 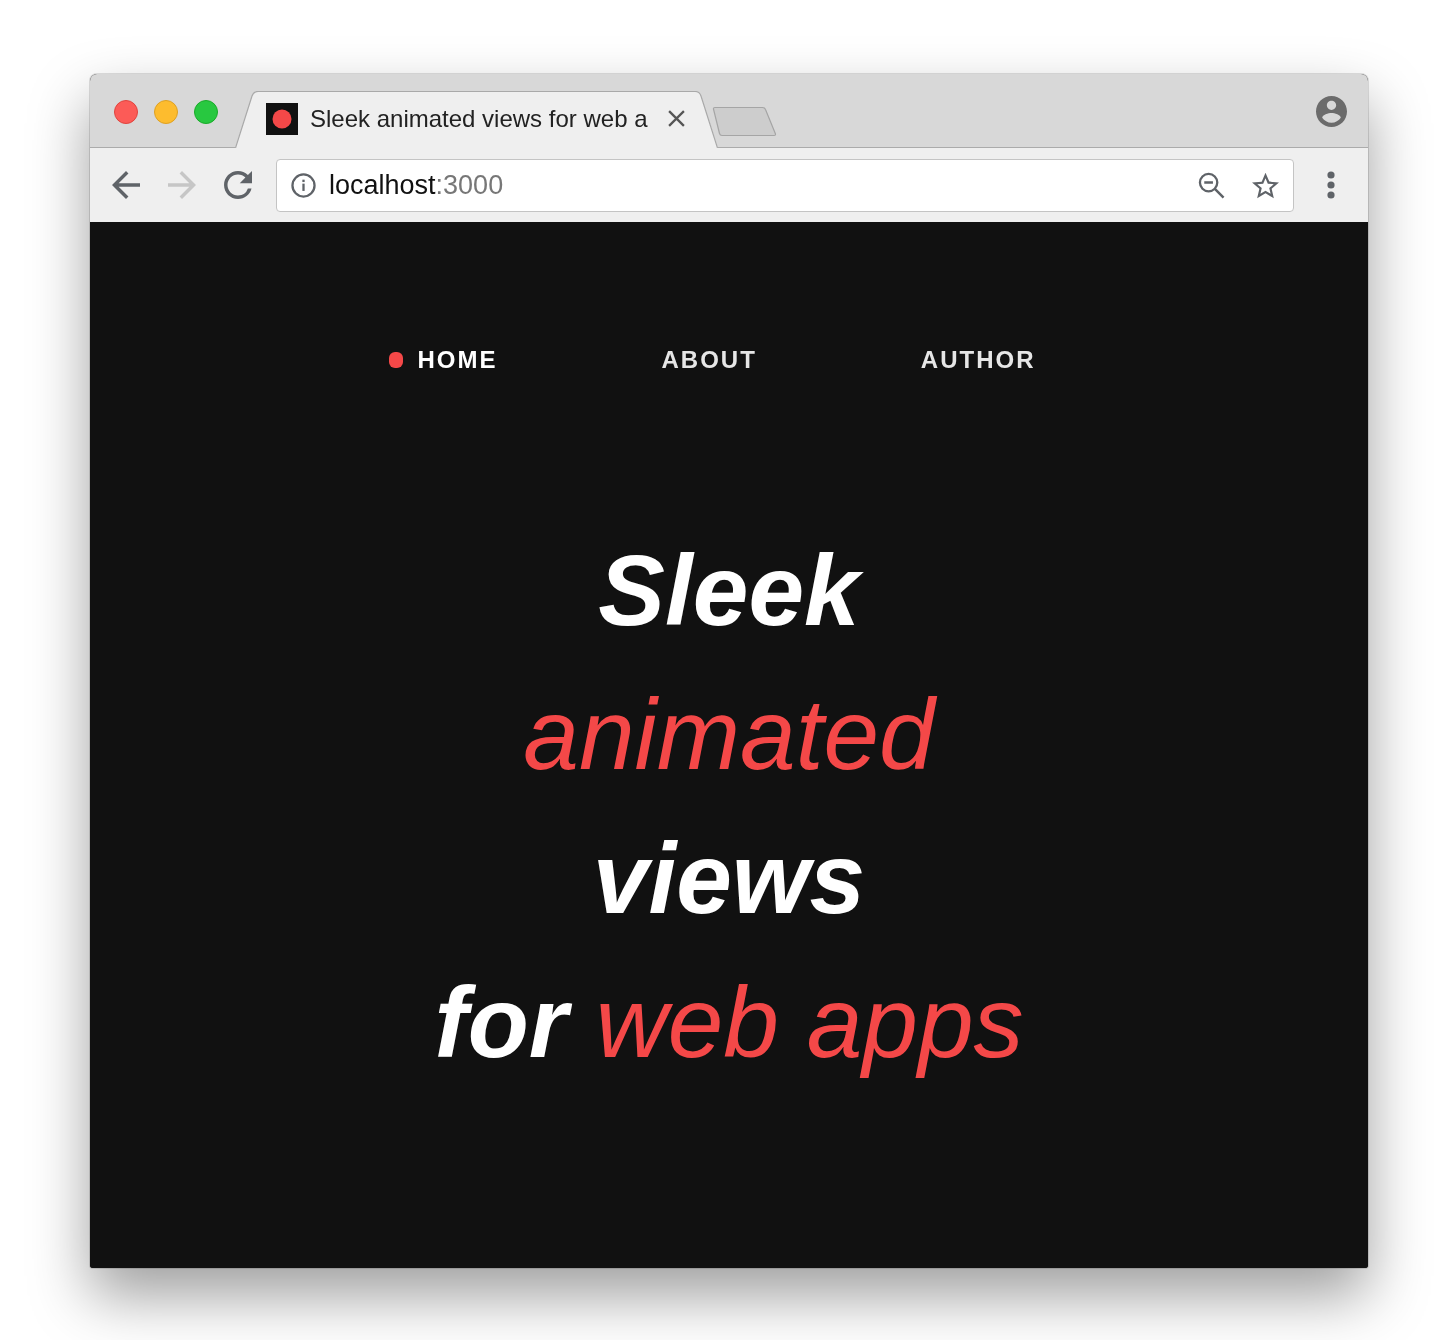 I want to click on info-icon, so click(x=303, y=185).